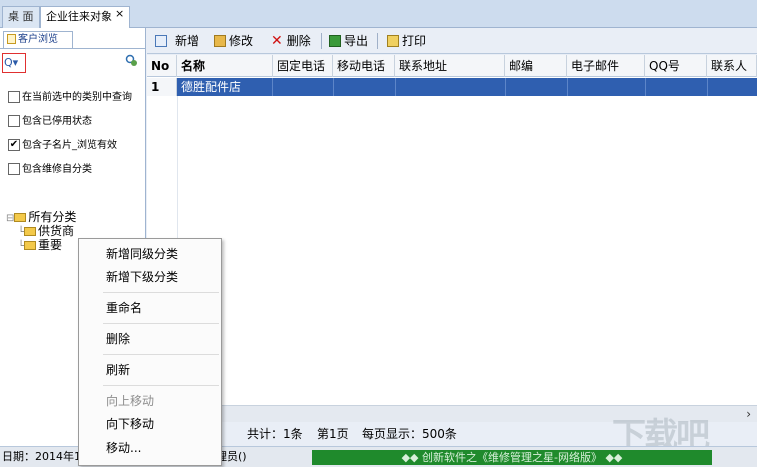  What do you see at coordinates (748, 414) in the screenshot?
I see `scroll-right-icon: ›` at bounding box center [748, 414].